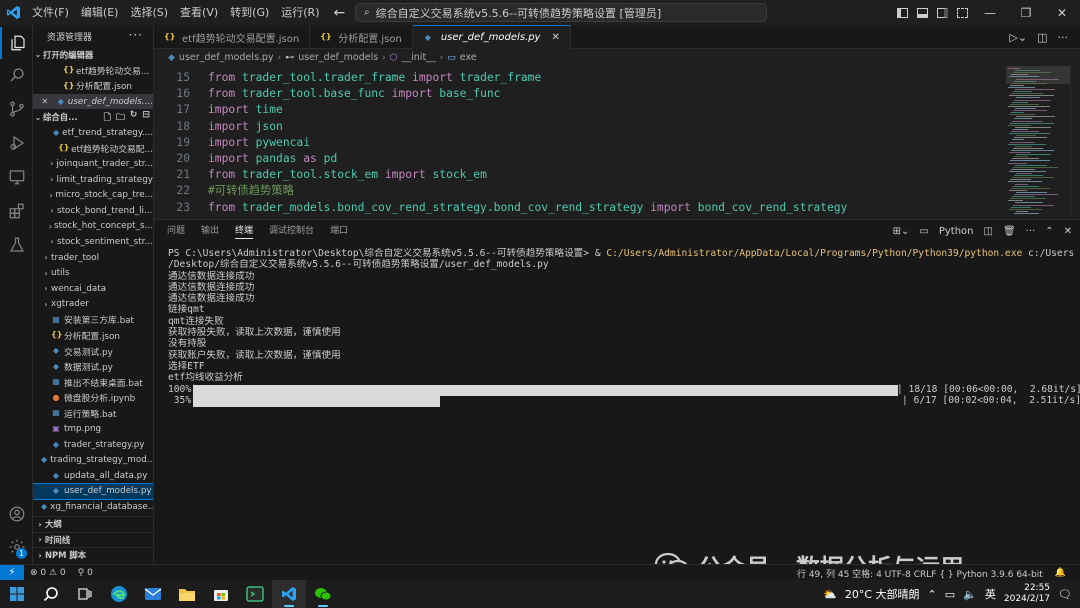  Describe the element at coordinates (1038, 75) in the screenshot. I see `minimap-slider` at that location.